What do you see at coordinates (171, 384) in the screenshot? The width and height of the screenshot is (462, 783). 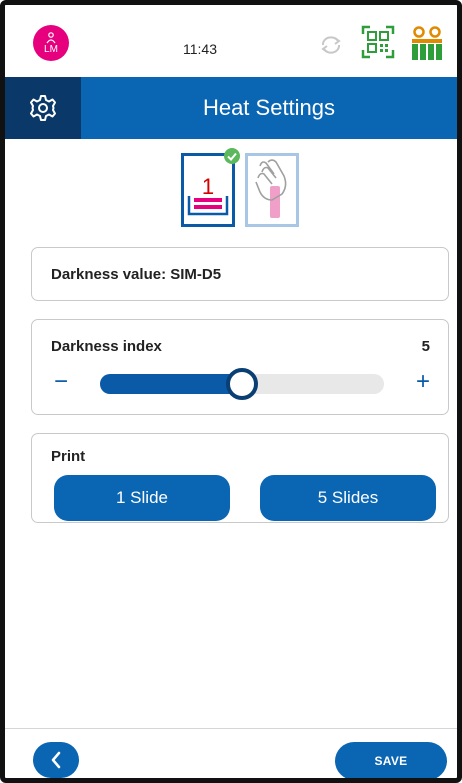 I see `slider-fill` at bounding box center [171, 384].